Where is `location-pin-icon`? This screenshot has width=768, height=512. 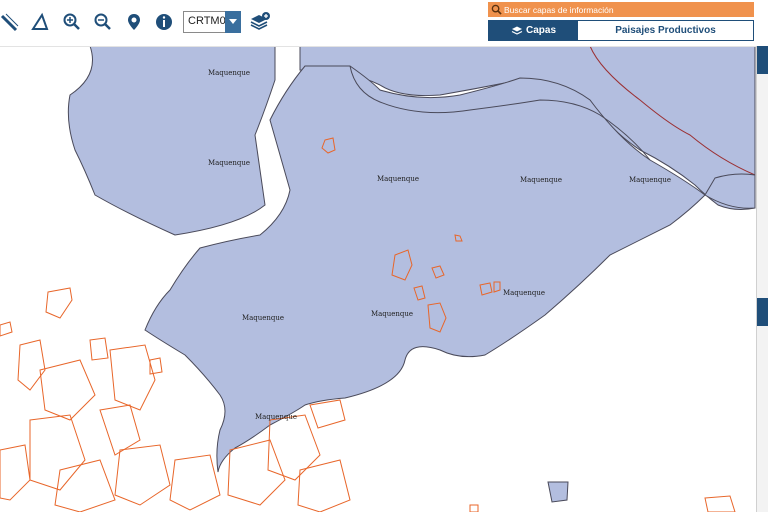
location-pin-icon is located at coordinates (134, 22).